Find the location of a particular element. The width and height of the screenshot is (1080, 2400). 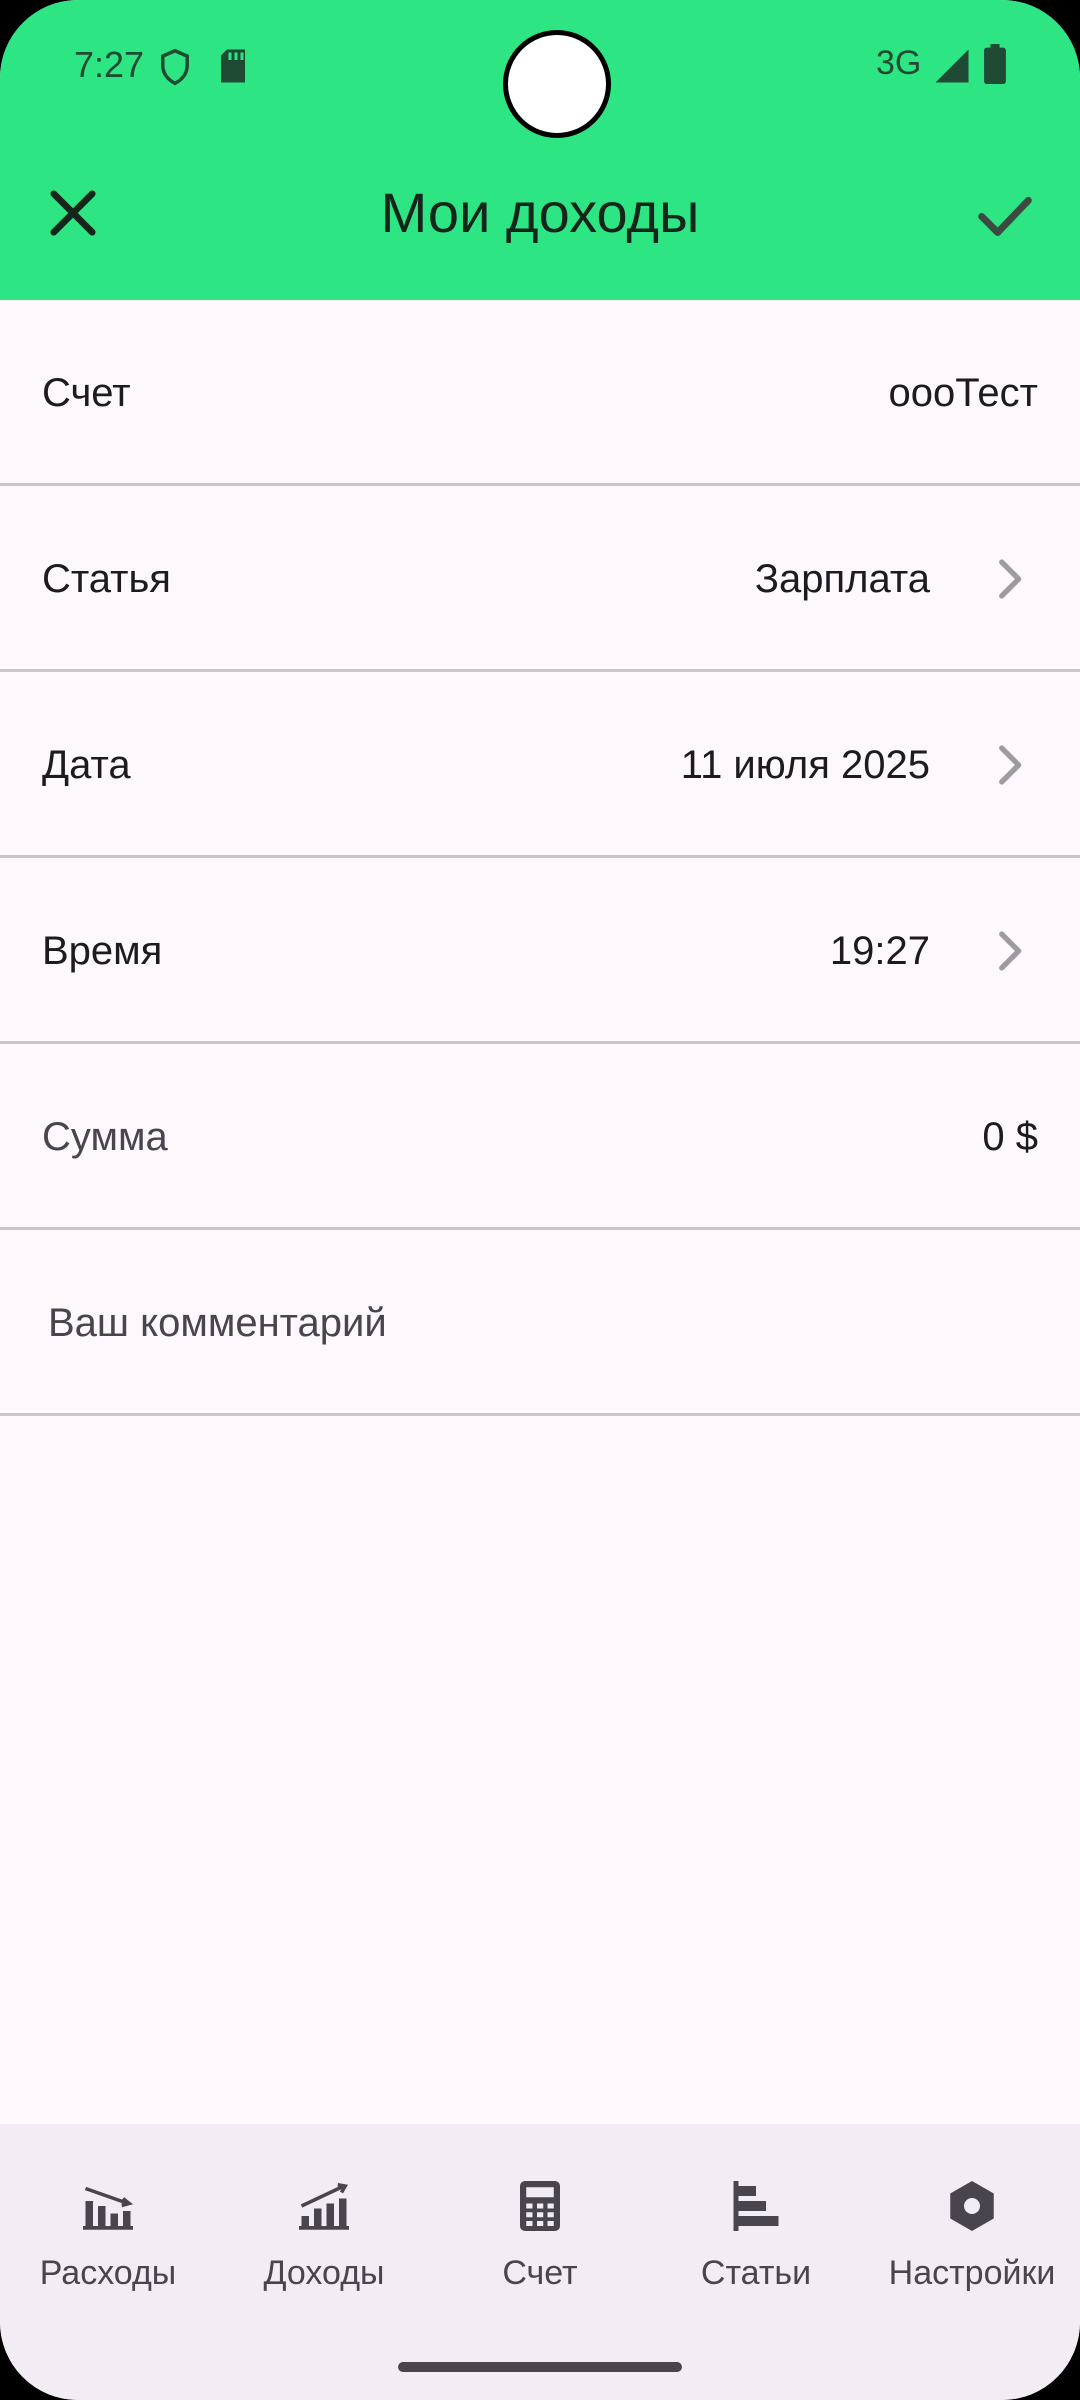

category-label: Статья is located at coordinates (106, 579).